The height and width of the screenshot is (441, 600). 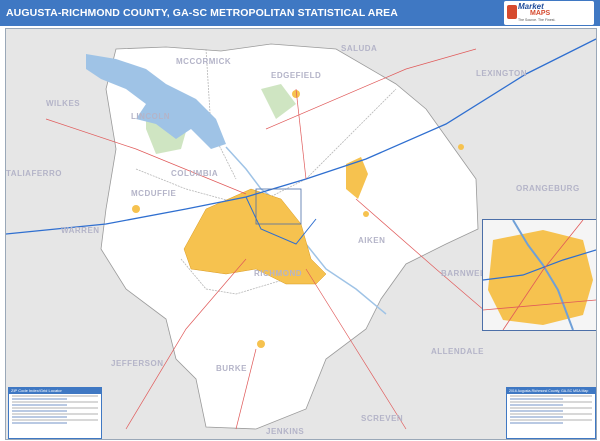 I want to click on county-label-columbia: COLUMBIA, so click(x=195, y=173).